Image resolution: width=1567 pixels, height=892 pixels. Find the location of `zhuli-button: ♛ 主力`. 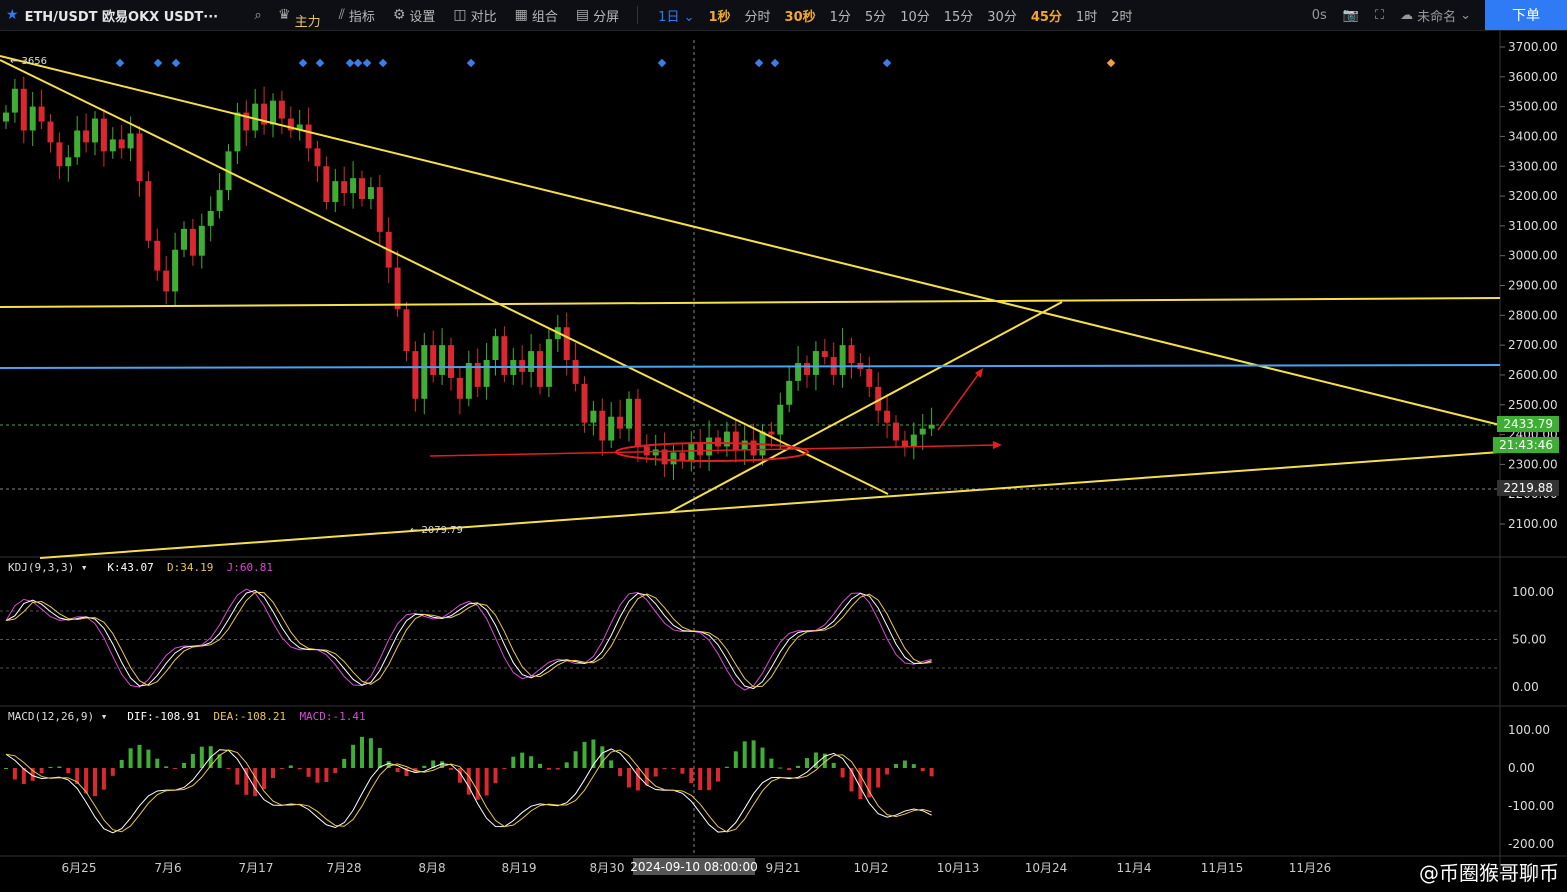

zhuli-button: ♛ 主力 is located at coordinates (299, 18).